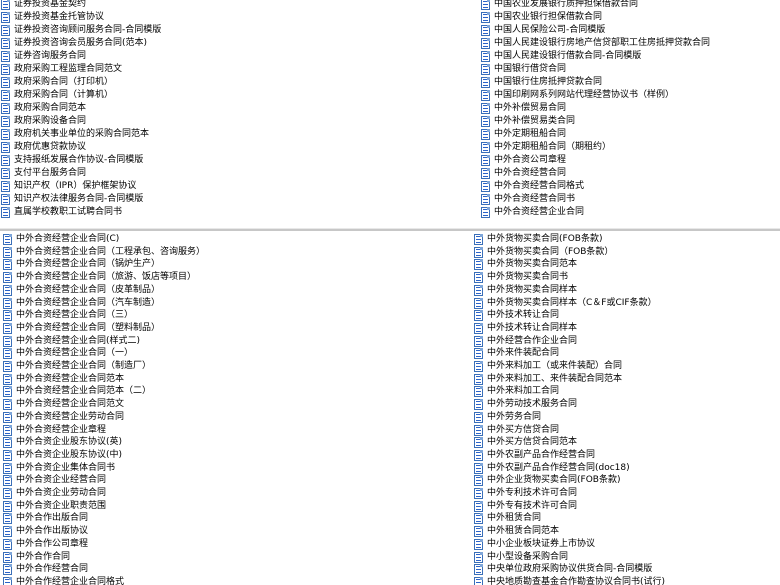 Image resolution: width=780 pixels, height=585 pixels. I want to click on file-item-label: 中外补偿贸易合同, so click(530, 108).